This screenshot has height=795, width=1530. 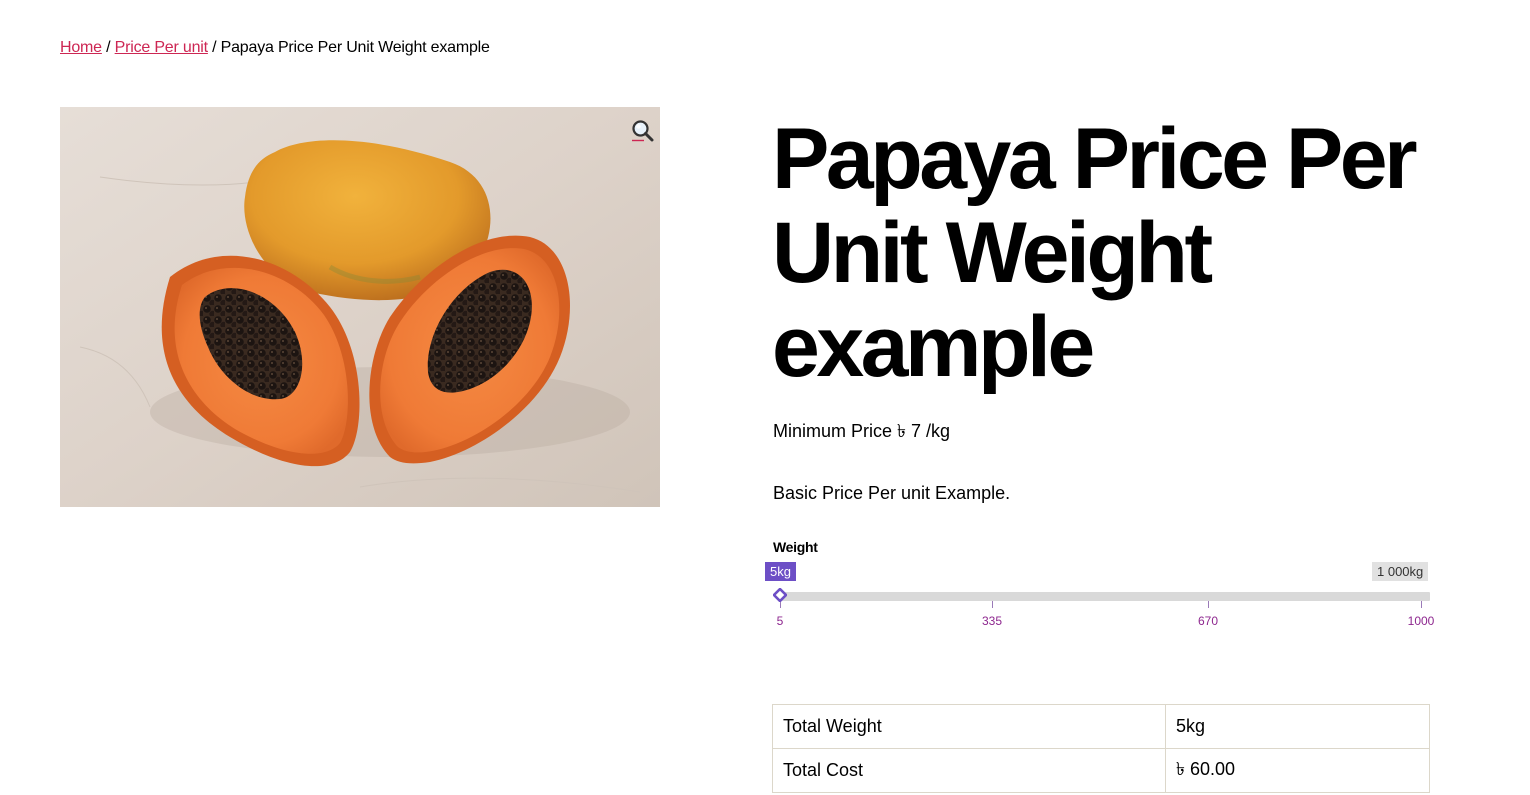 What do you see at coordinates (1297, 770) in the screenshot?
I see `total-cost-value: ৳ 60.00` at bounding box center [1297, 770].